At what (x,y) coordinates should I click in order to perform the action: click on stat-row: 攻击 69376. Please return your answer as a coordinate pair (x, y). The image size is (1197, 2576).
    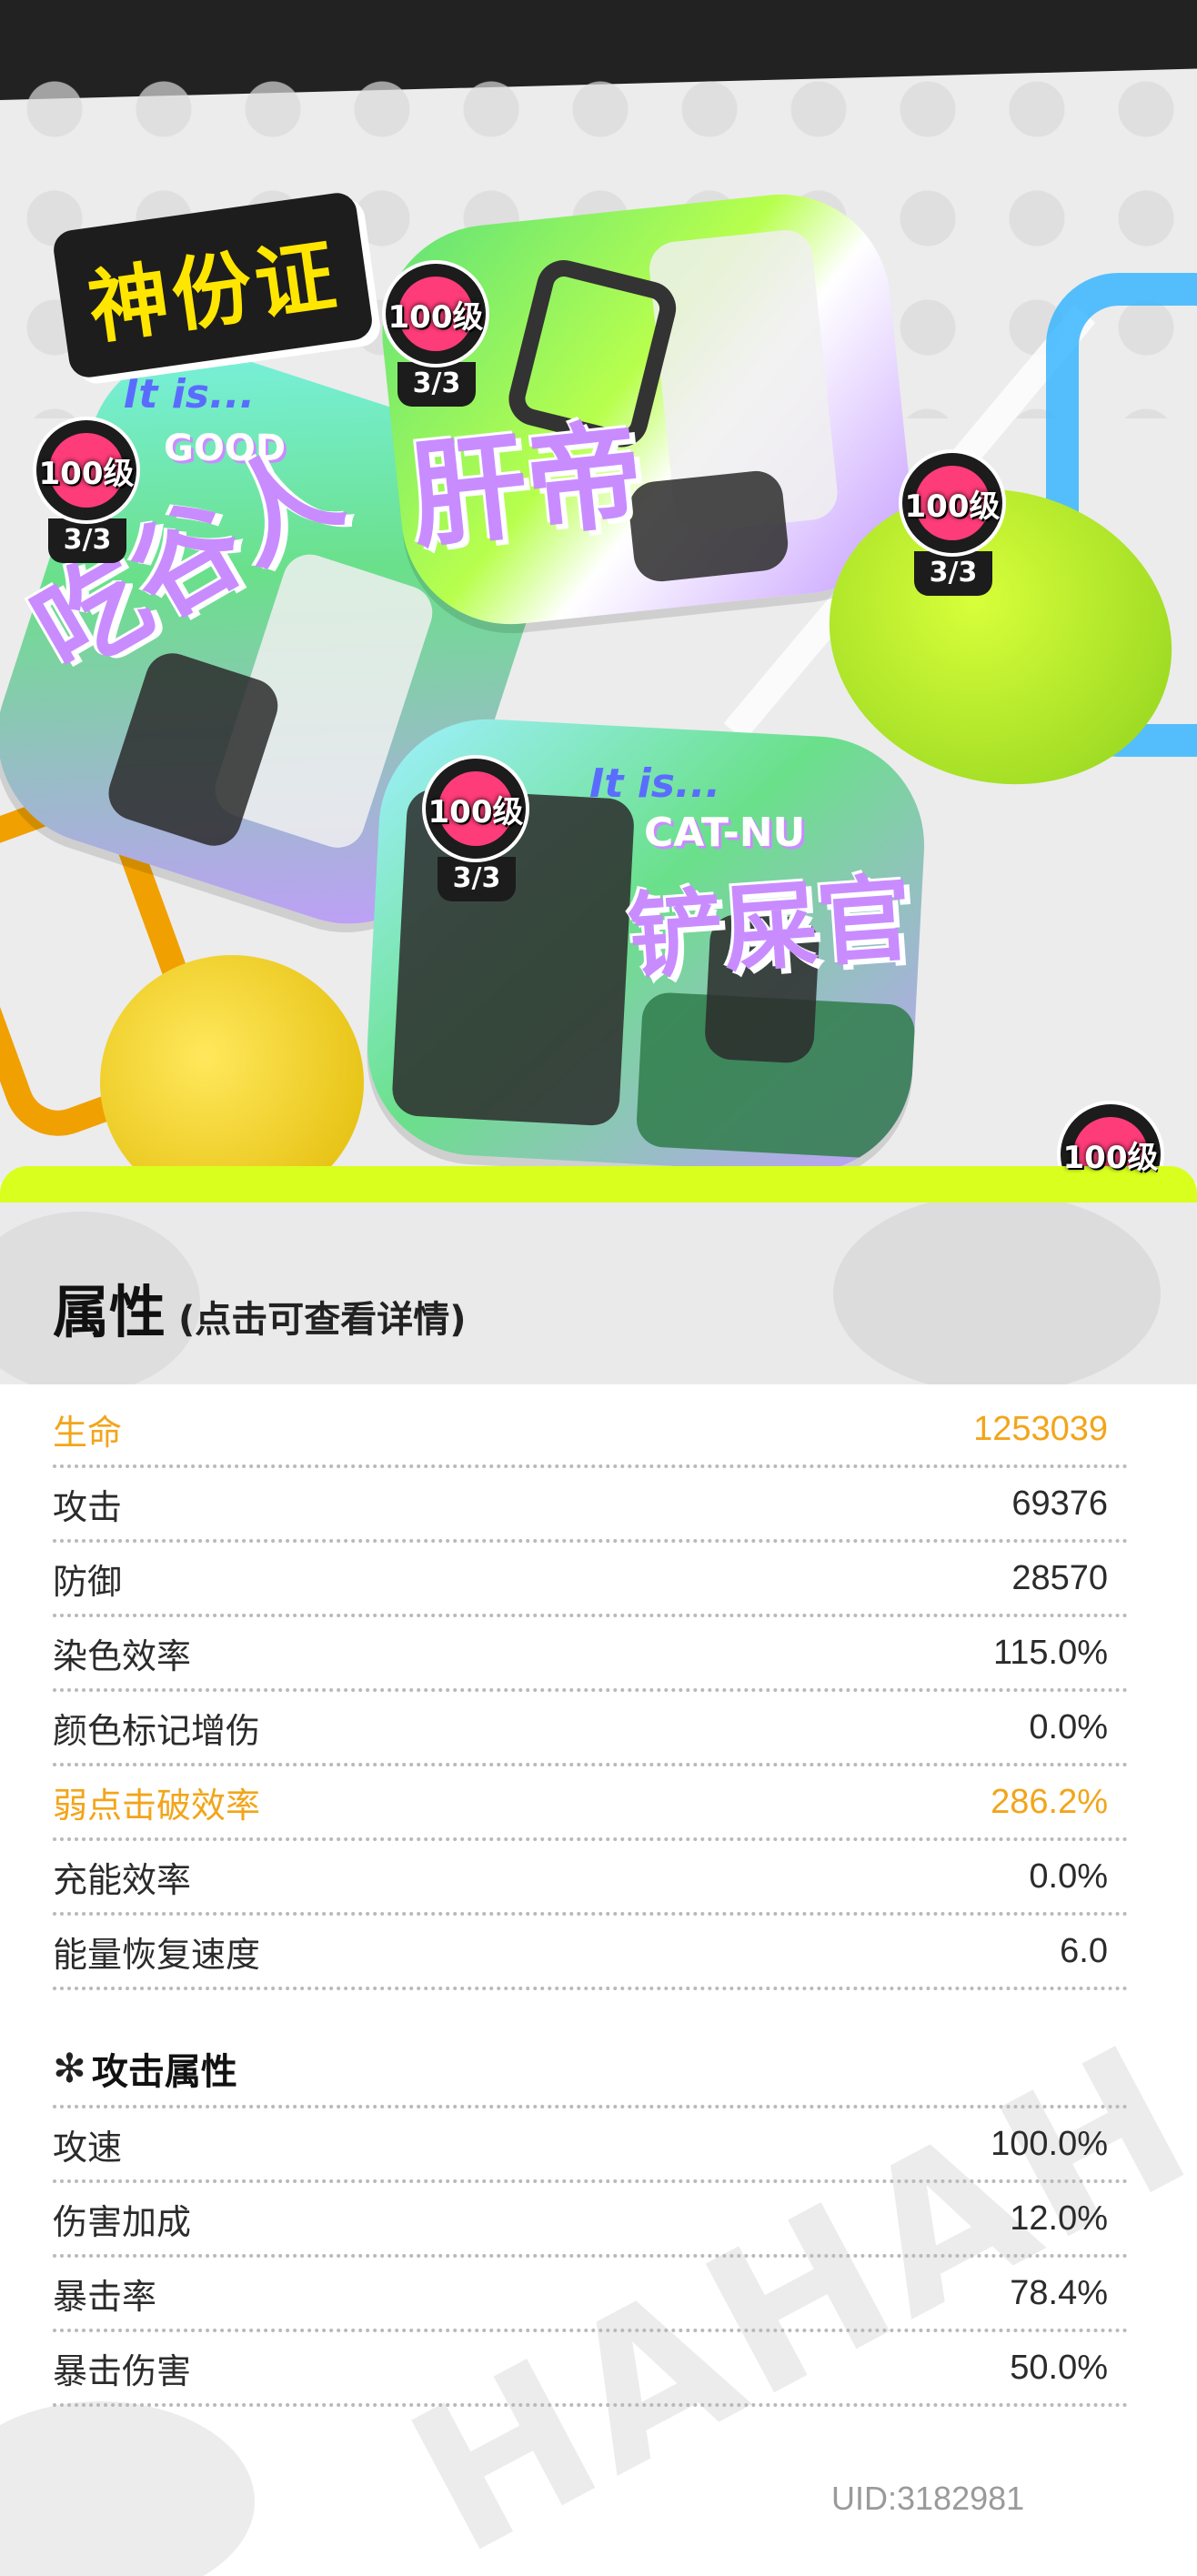
    Looking at the image, I should click on (590, 1505).